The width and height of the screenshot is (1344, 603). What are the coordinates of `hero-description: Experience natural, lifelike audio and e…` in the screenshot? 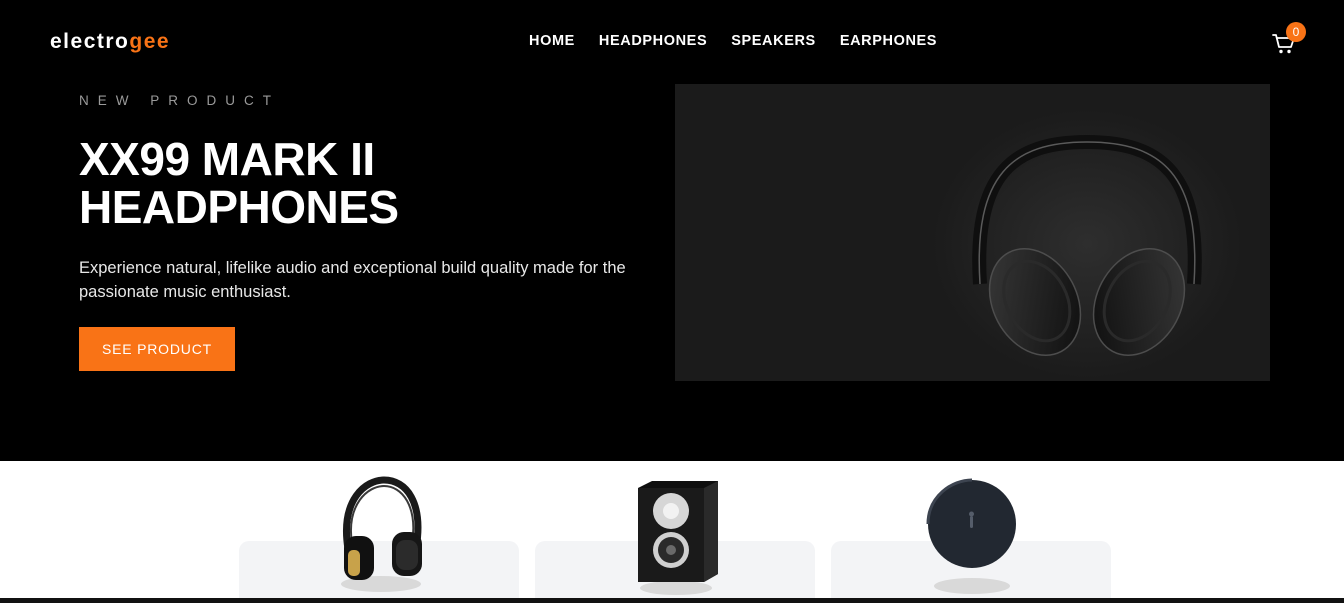 It's located at (352, 280).